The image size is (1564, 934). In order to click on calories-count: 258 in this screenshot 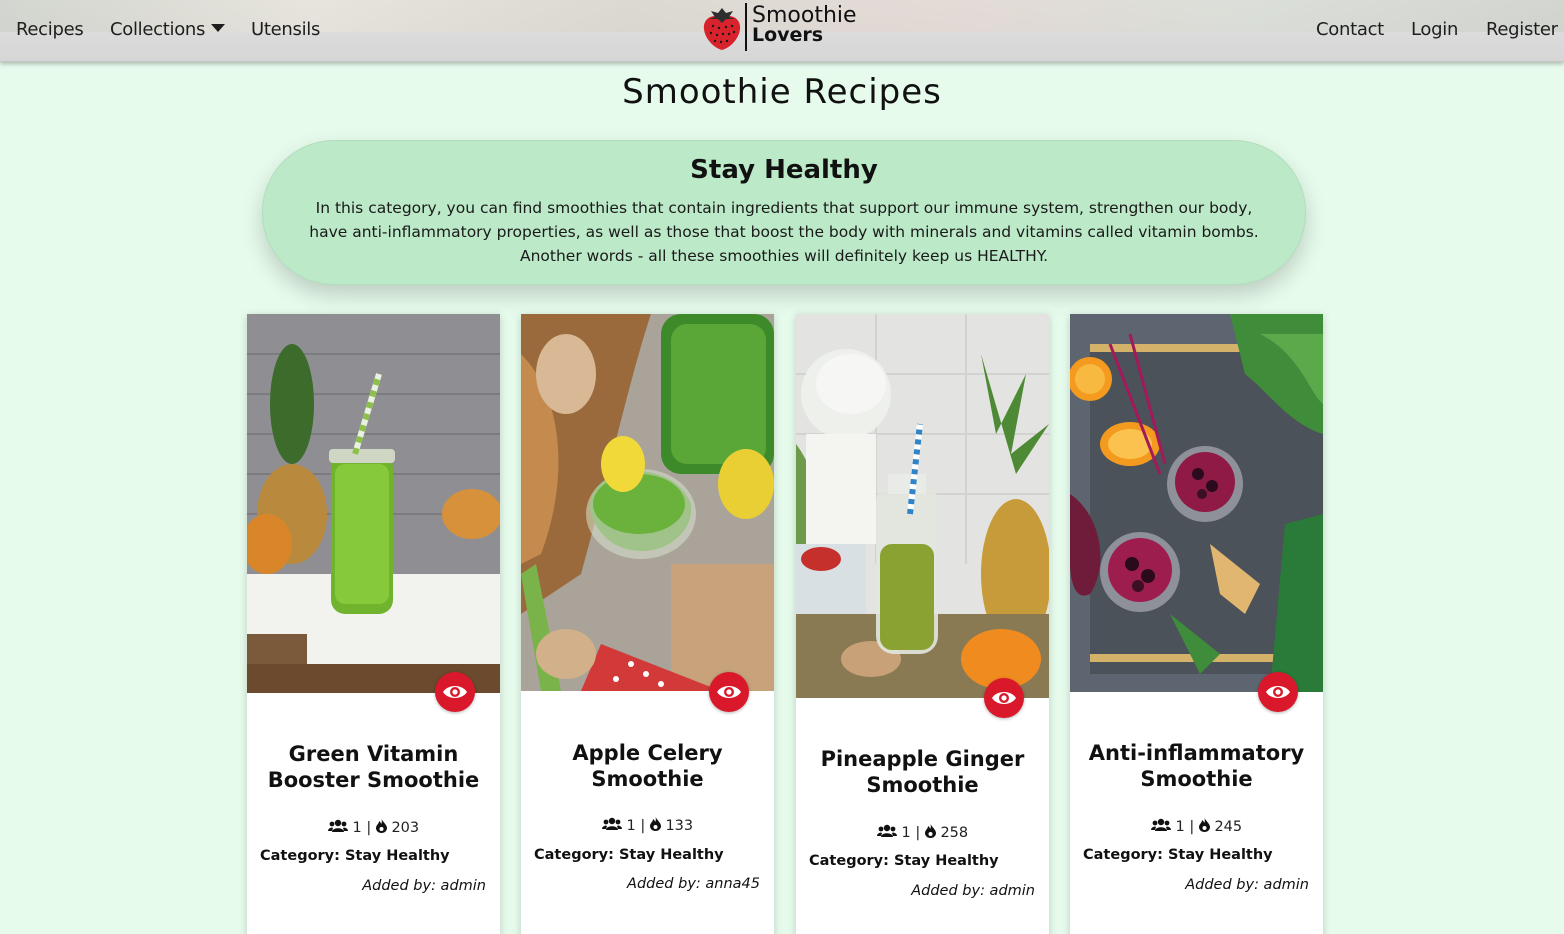, I will do `click(954, 833)`.